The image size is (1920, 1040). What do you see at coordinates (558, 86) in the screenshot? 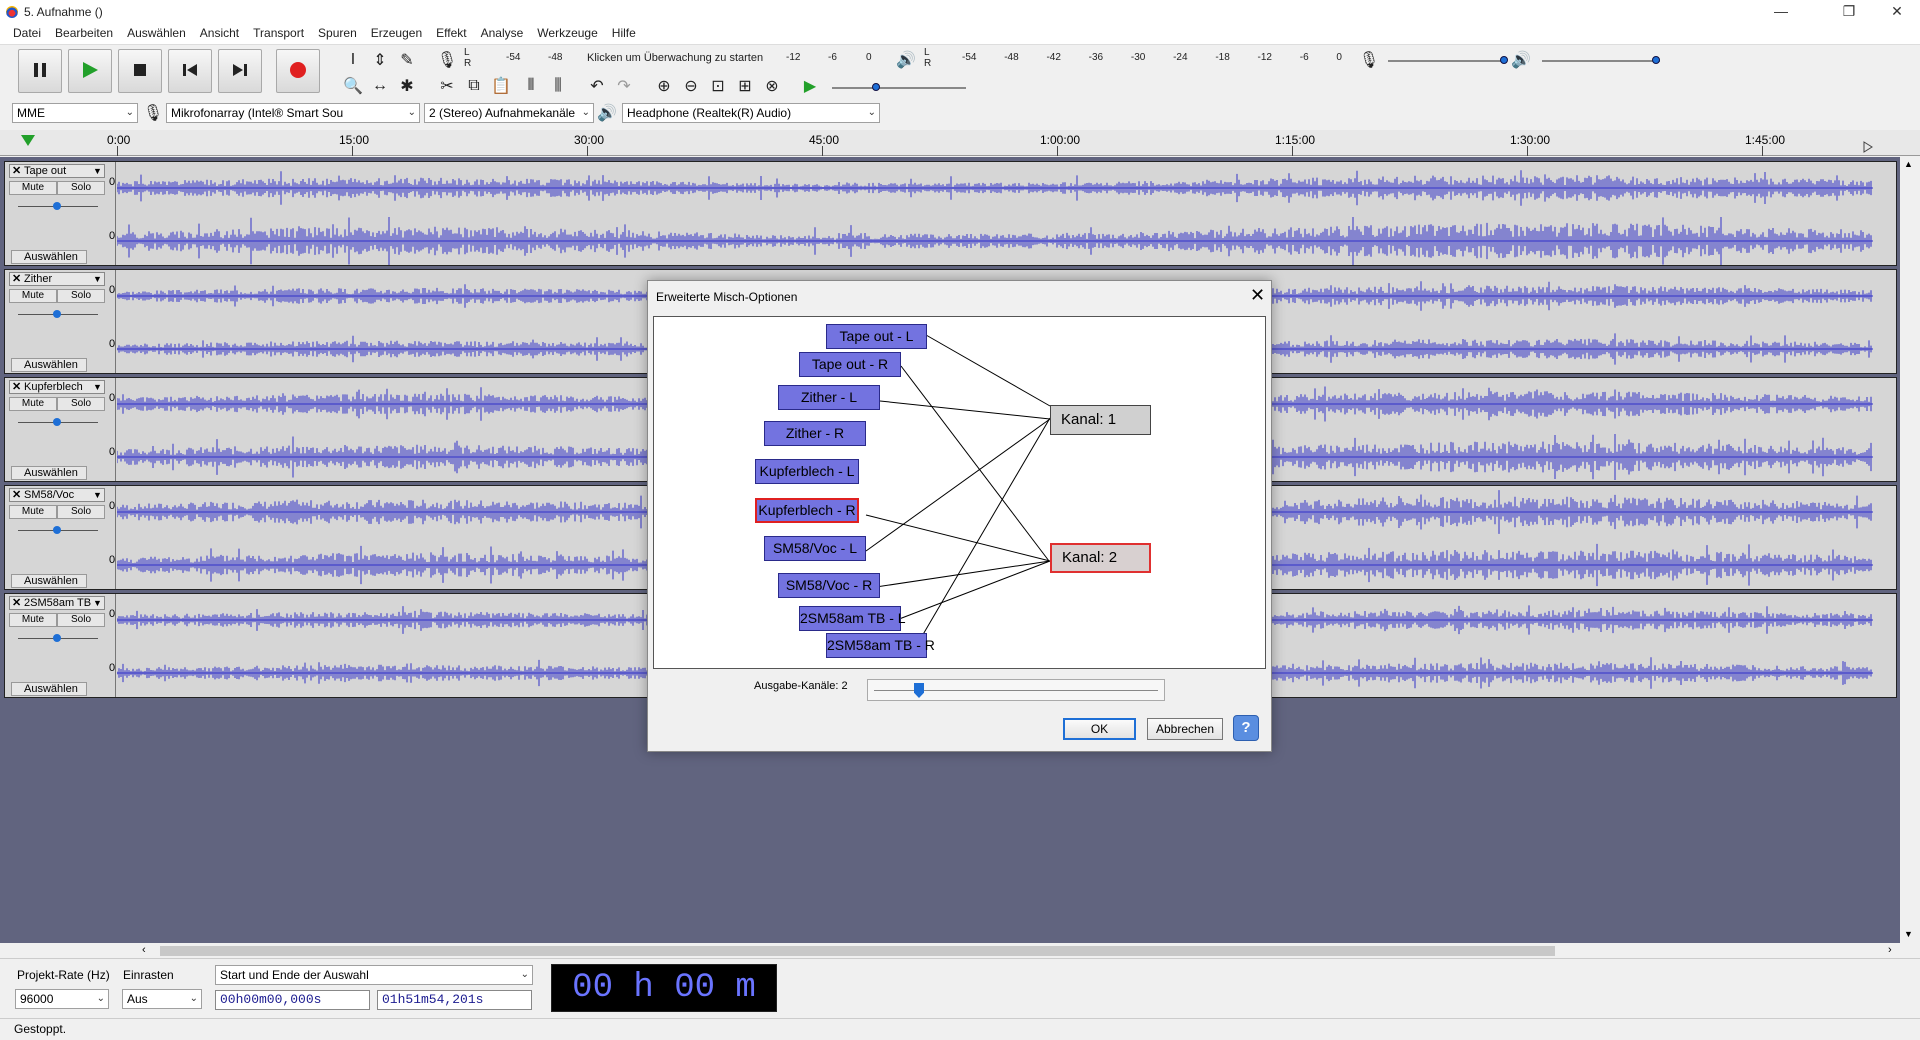
I see `silence-audio-icon: ⫼` at bounding box center [558, 86].